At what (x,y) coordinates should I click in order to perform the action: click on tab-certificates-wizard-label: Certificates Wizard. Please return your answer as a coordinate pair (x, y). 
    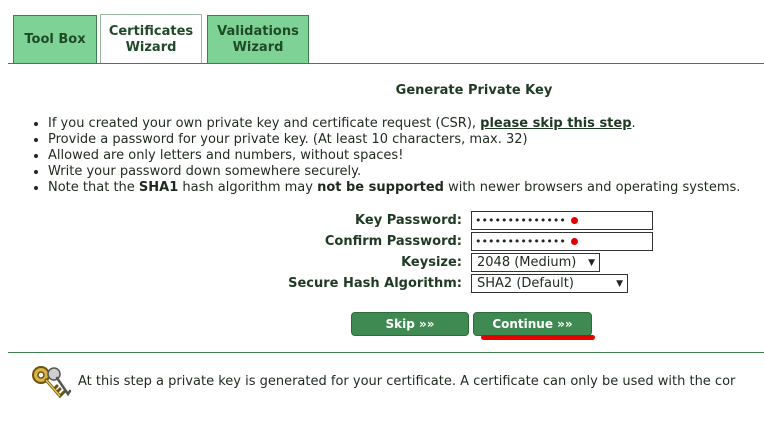
    Looking at the image, I should click on (151, 39).